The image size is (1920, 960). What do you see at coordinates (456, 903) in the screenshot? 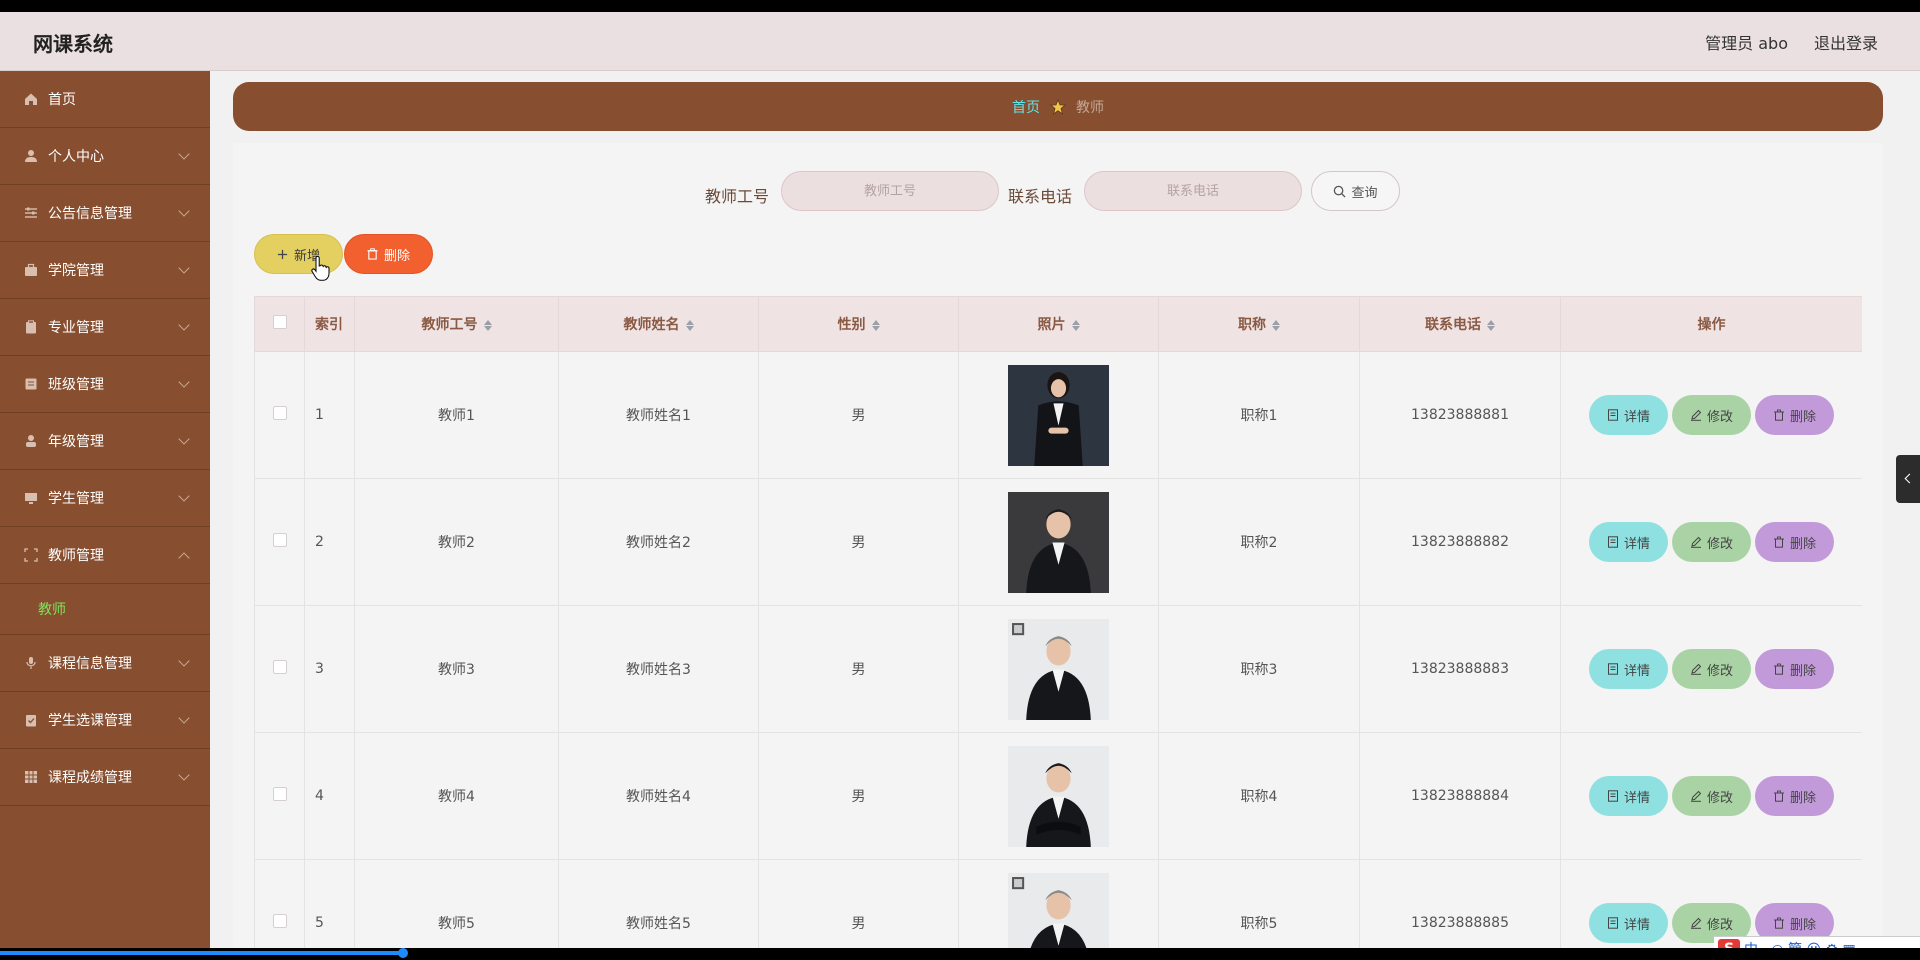
I see `cell-teacher-id: 教师5` at bounding box center [456, 903].